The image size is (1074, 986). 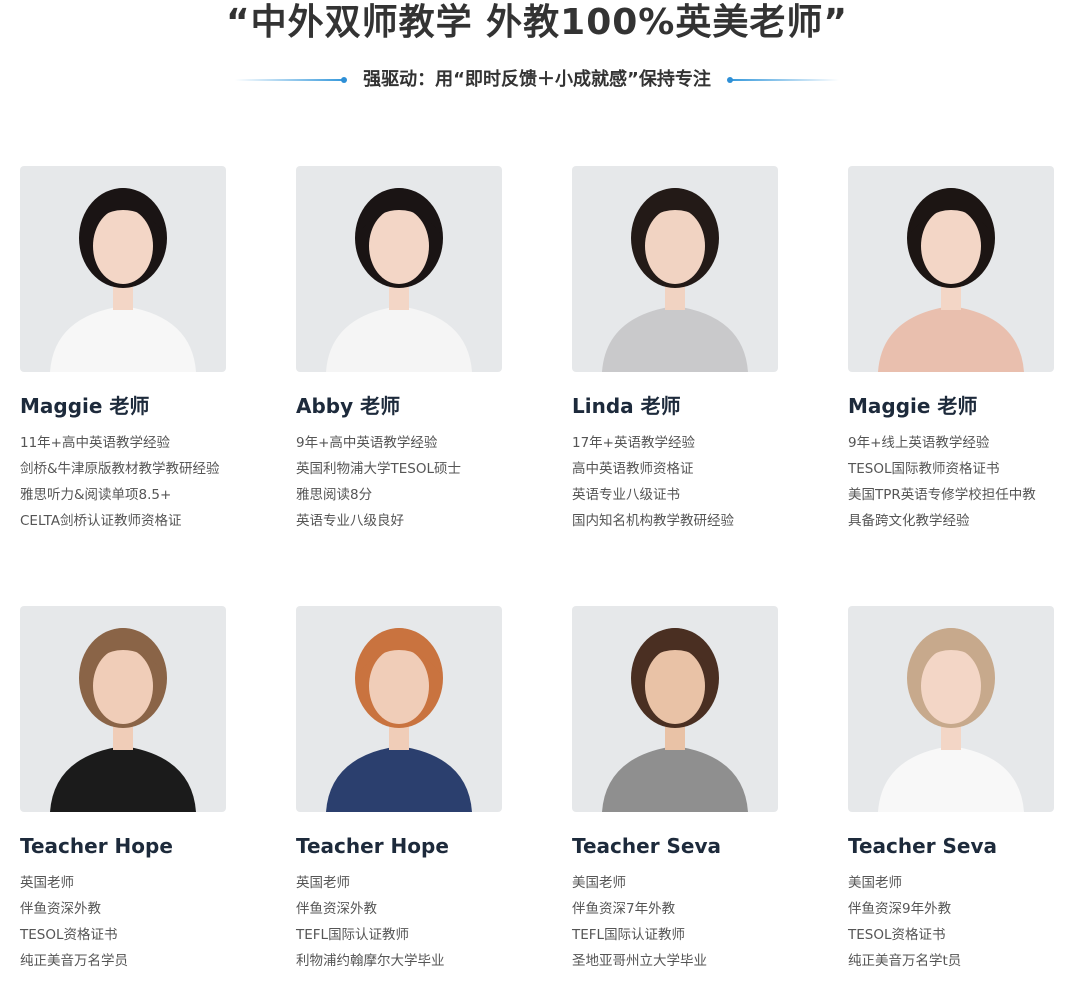 I want to click on credential-line: 剑桥&牛津原版教材教学教研经验, so click(x=120, y=469).